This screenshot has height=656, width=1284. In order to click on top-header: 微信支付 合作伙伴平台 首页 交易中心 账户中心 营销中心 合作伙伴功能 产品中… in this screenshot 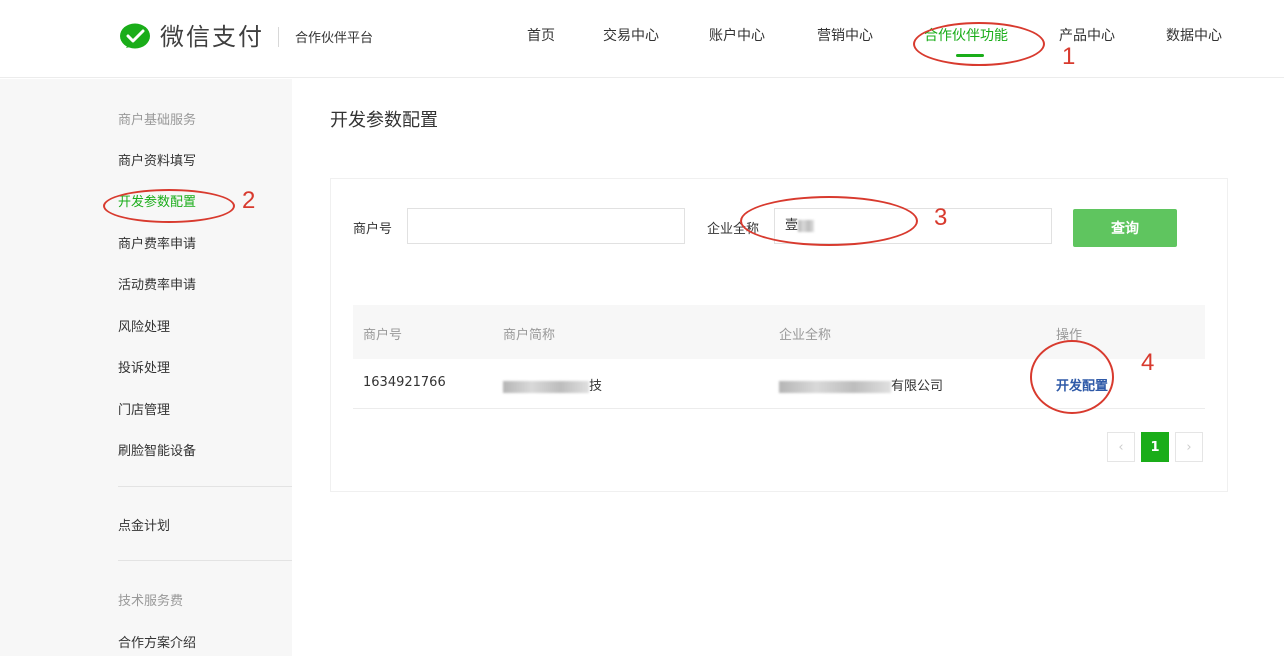, I will do `click(642, 39)`.